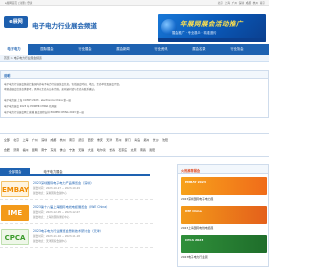  Describe the element at coordinates (191, 170) in the screenshot. I see `recommend-heading: 火热推荐展会` at that location.